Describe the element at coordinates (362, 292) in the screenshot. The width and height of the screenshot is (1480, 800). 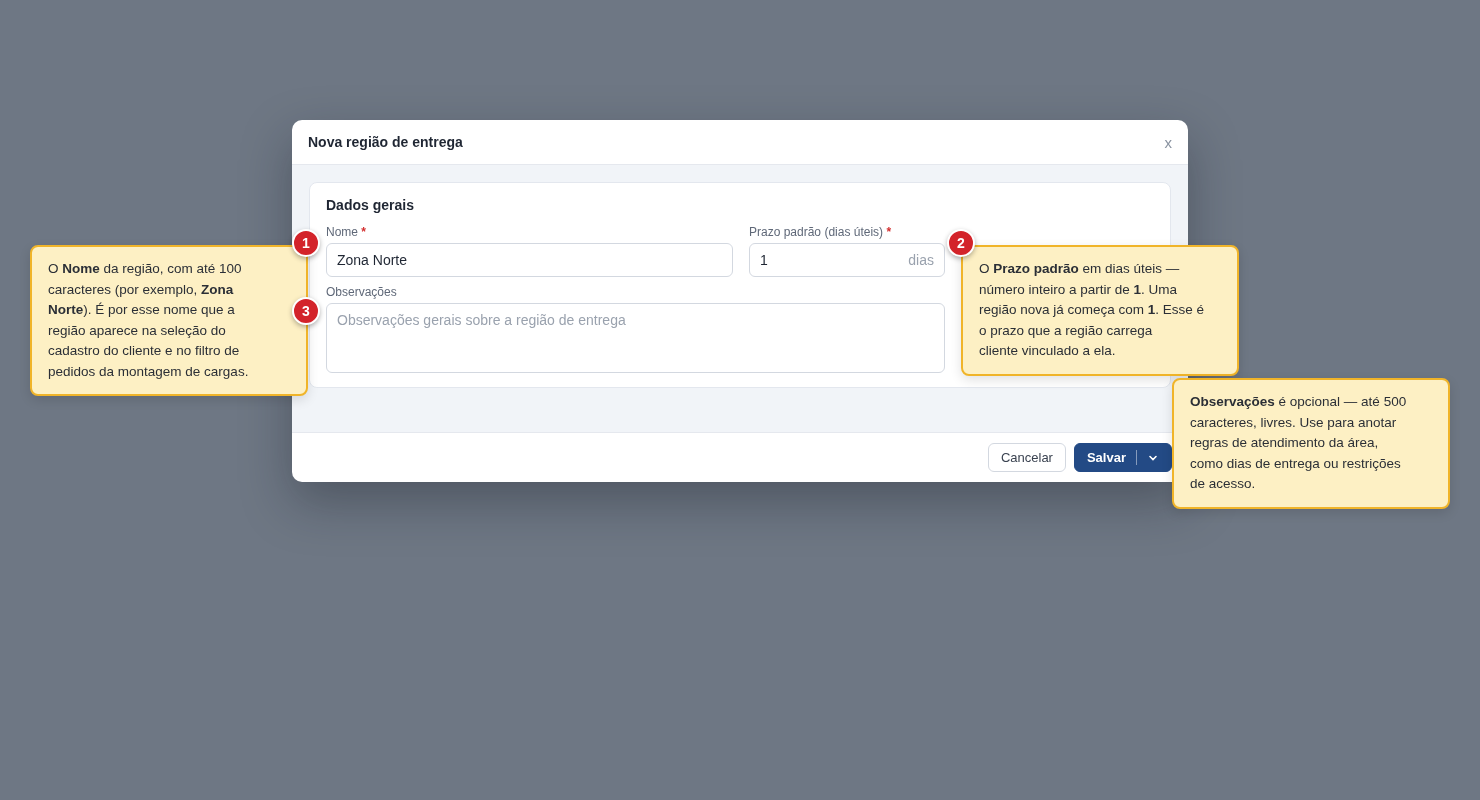
I see `field-label: Observações` at that location.